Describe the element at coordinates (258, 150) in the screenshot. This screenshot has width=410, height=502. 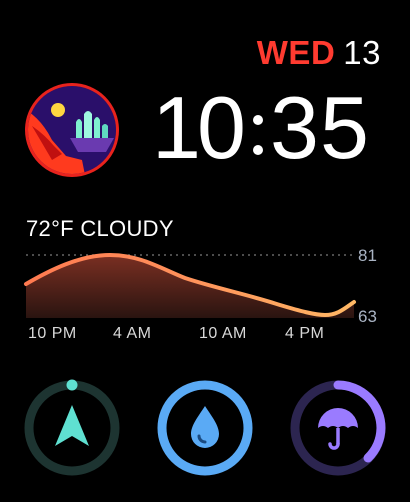
I see `colon-dot-bottom` at that location.